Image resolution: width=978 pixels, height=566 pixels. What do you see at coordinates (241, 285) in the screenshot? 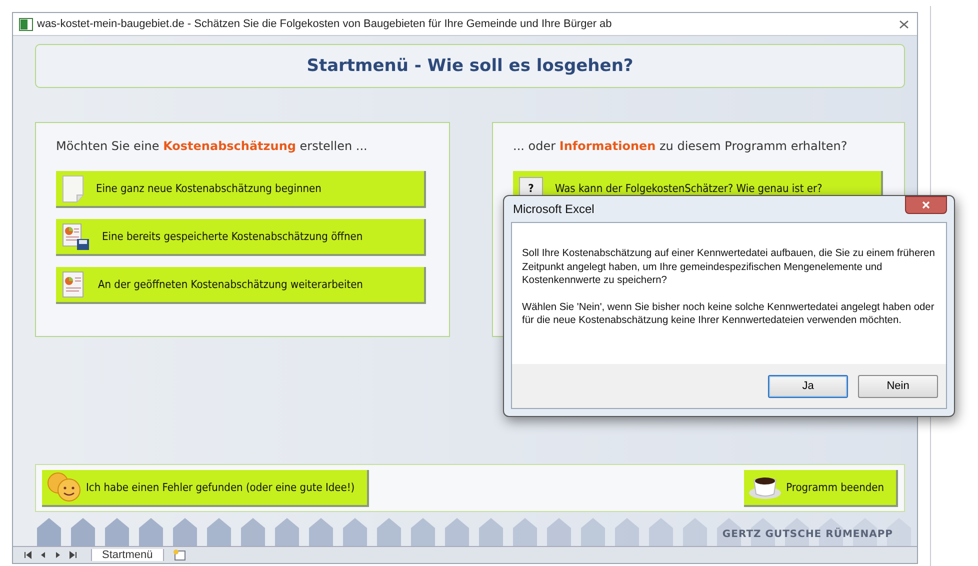
I see `menu-button: An der geöffneten Kostenabschätzung weiterarbeiten` at bounding box center [241, 285].